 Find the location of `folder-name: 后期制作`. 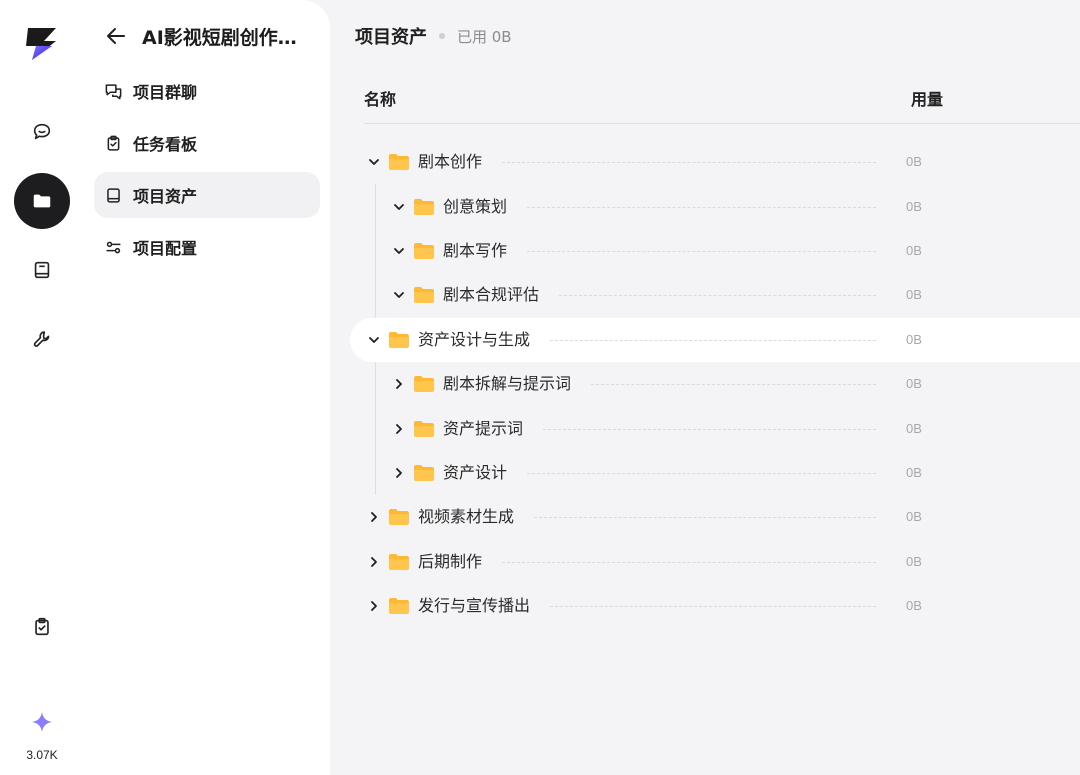

folder-name: 后期制作 is located at coordinates (450, 561).